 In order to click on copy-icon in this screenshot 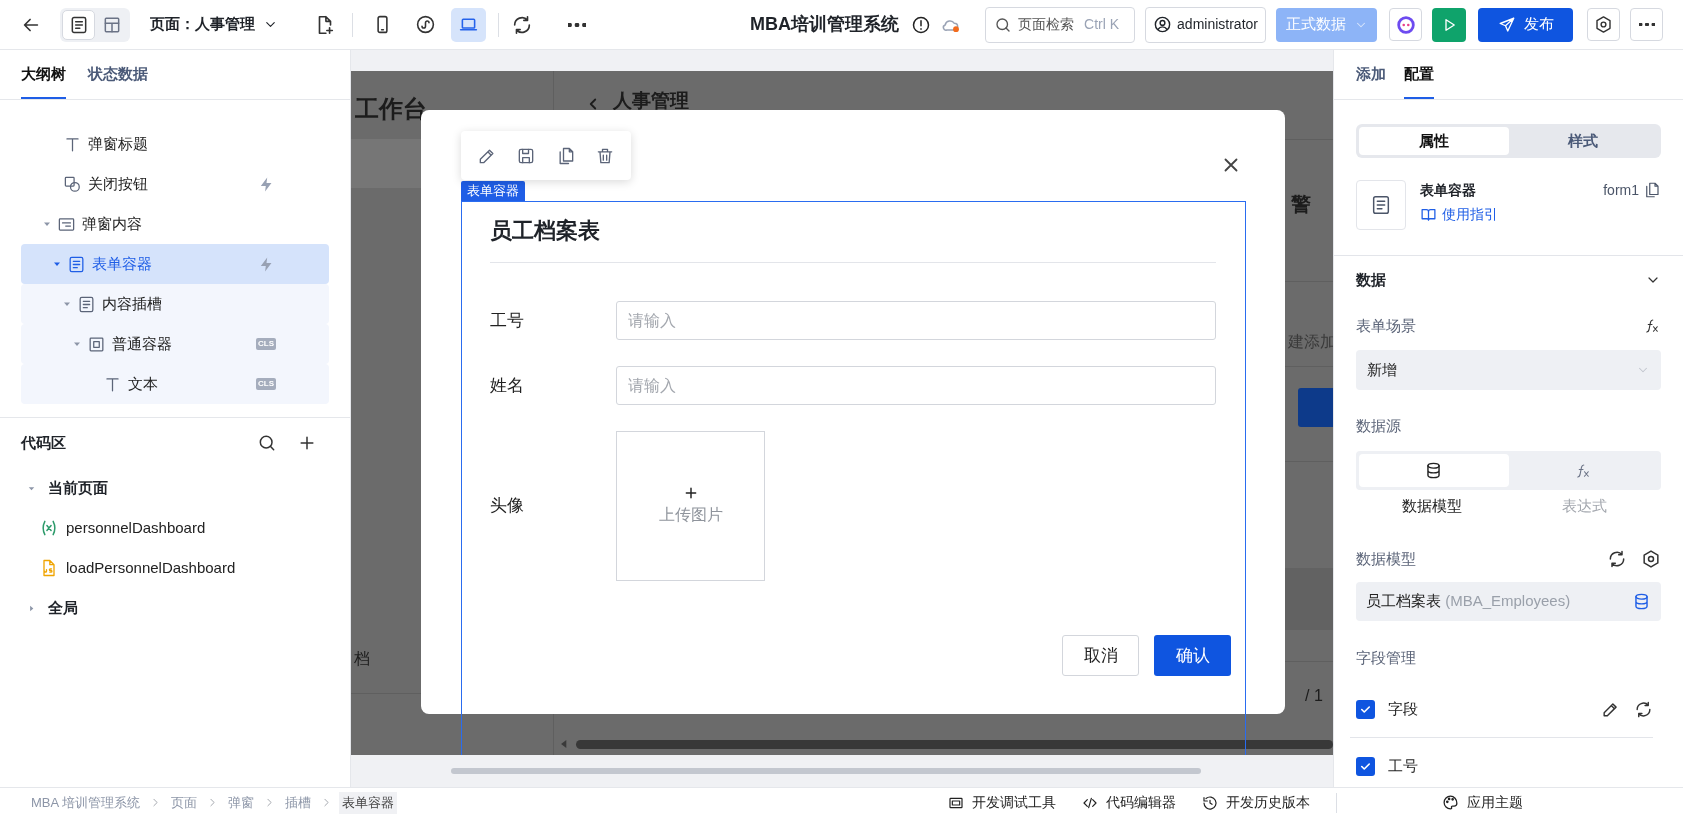, I will do `click(1652, 190)`.